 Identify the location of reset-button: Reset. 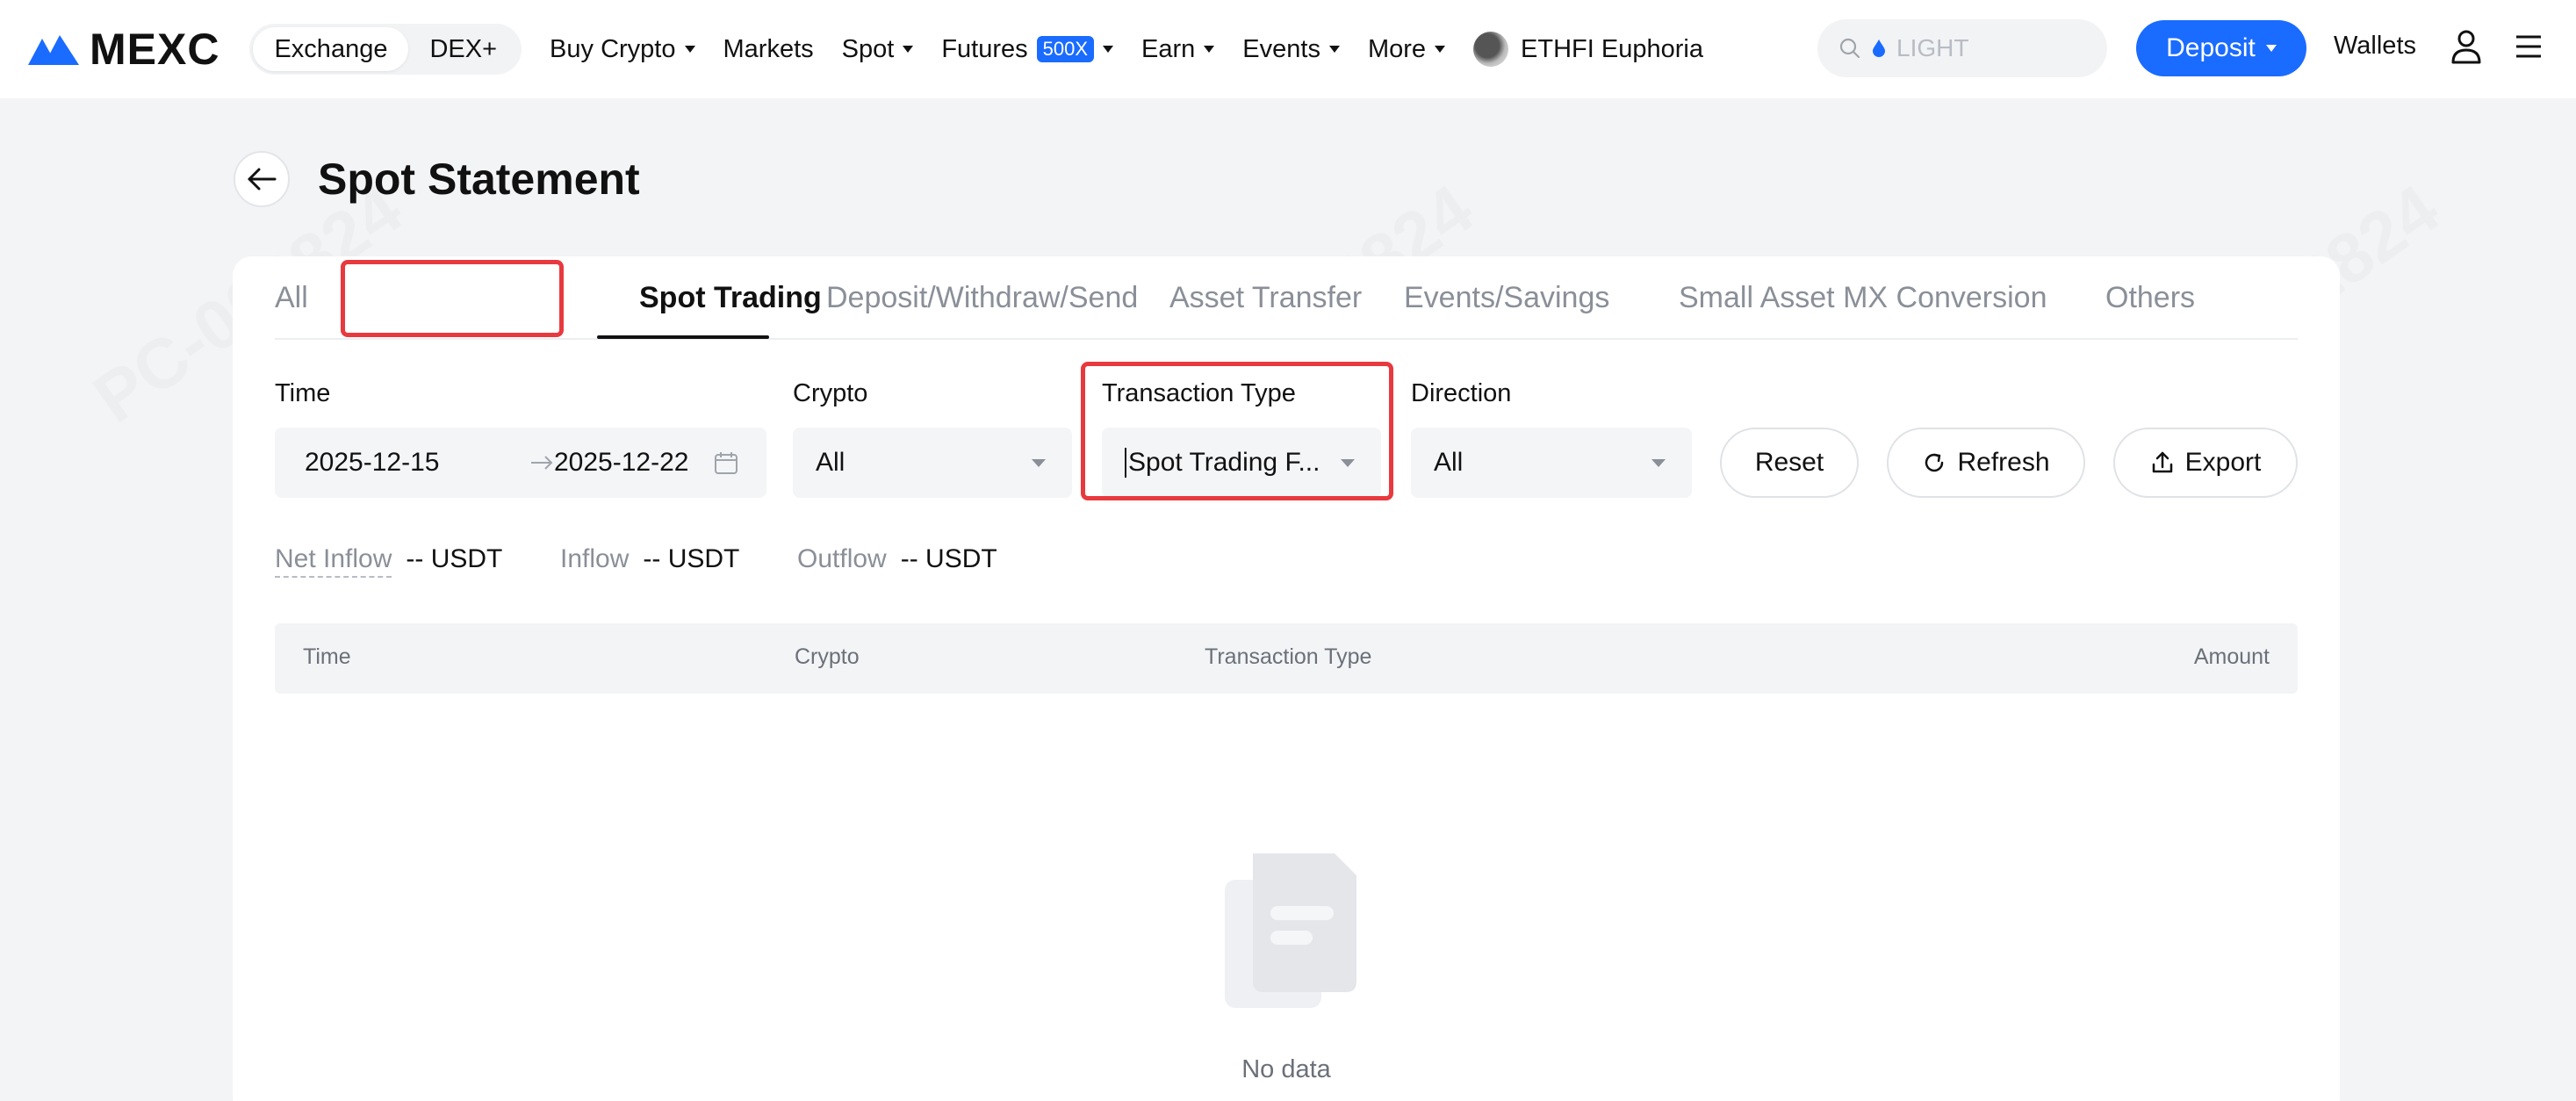
(1789, 463).